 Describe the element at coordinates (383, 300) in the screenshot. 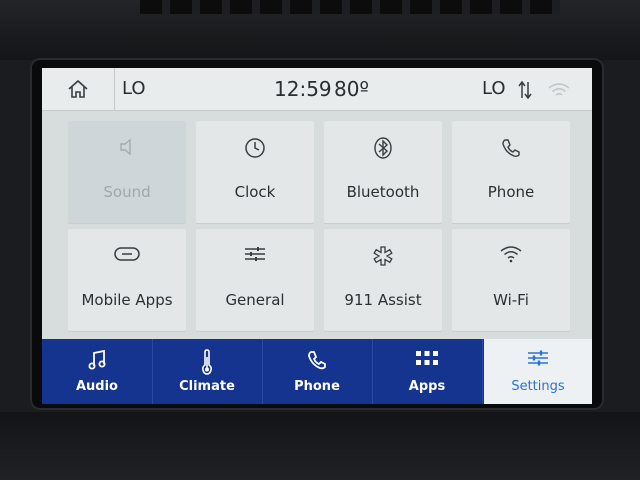

I see `tile-label: 911 Assist` at that location.